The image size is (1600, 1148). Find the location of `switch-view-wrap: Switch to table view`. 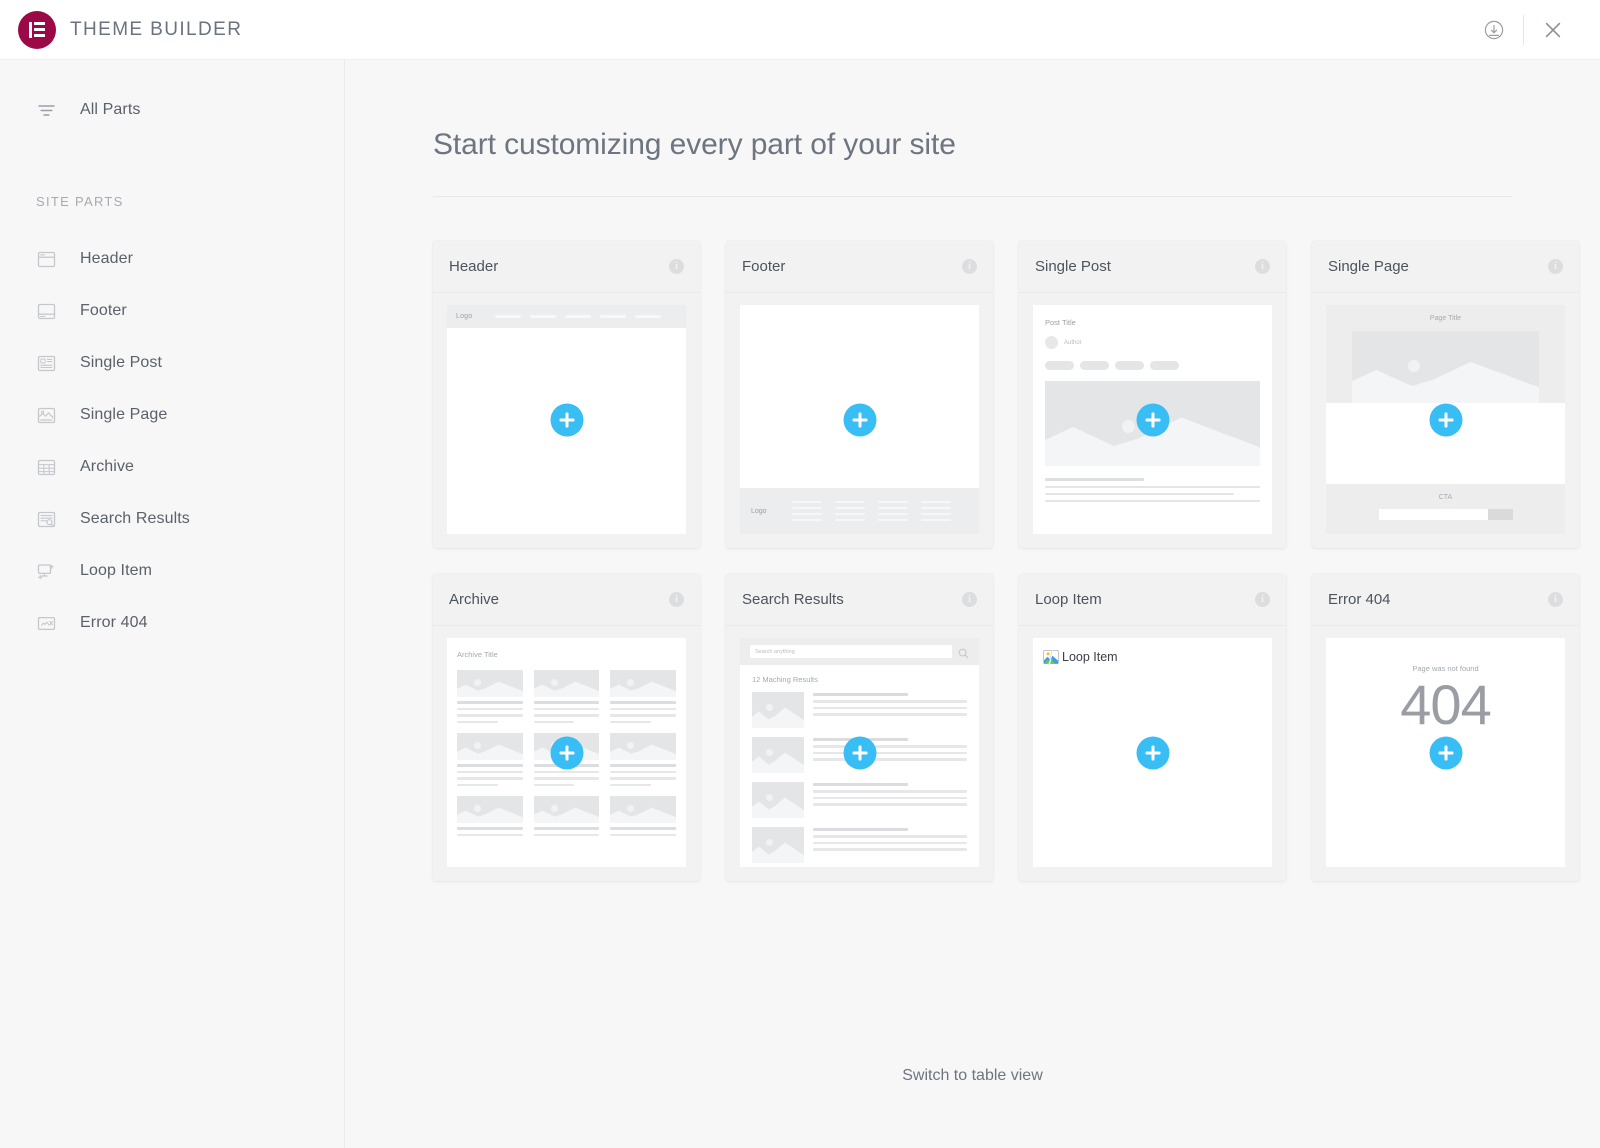

switch-view-wrap: Switch to table view is located at coordinates (972, 1076).